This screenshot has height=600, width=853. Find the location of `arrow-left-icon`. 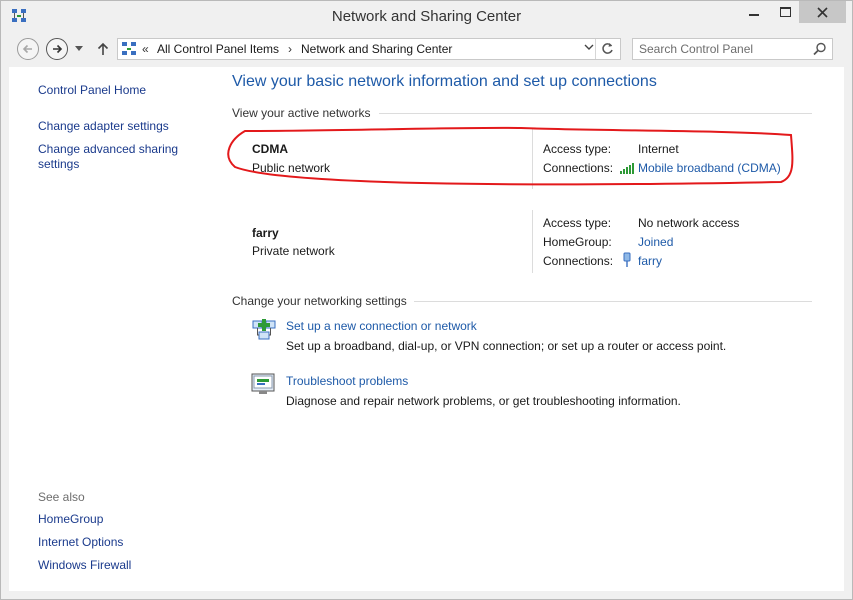

arrow-left-icon is located at coordinates (27, 49).